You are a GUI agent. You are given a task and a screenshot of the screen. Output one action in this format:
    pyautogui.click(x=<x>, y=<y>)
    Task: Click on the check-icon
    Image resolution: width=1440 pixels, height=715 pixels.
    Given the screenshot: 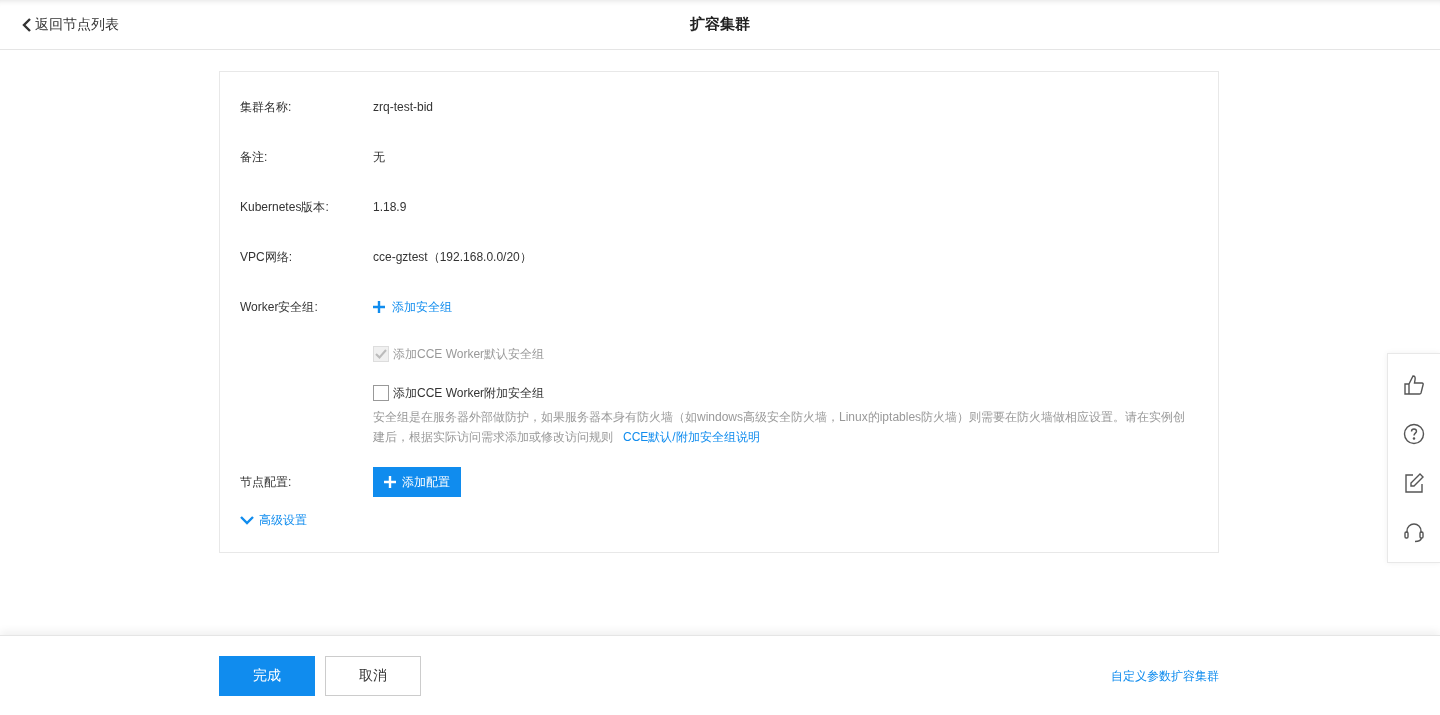 What is the action you would take?
    pyautogui.click(x=381, y=354)
    